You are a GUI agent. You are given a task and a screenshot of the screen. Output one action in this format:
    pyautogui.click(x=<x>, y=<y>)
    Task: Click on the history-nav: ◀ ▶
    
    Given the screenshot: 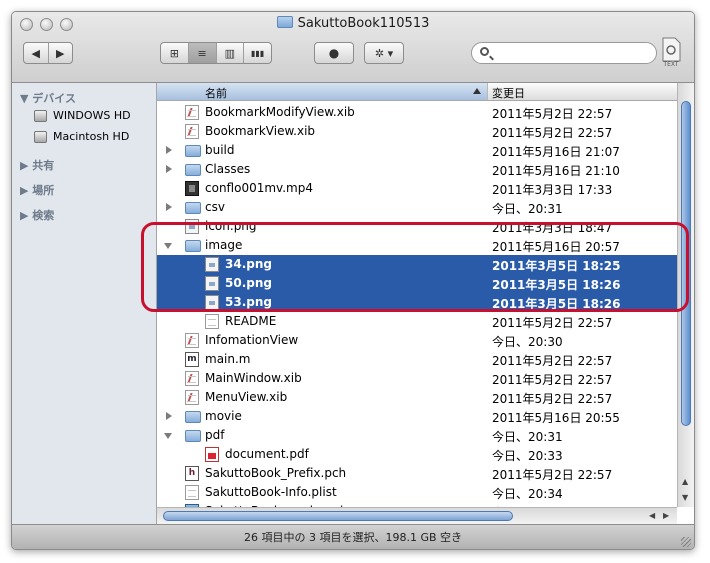 What is the action you would take?
    pyautogui.click(x=48, y=53)
    